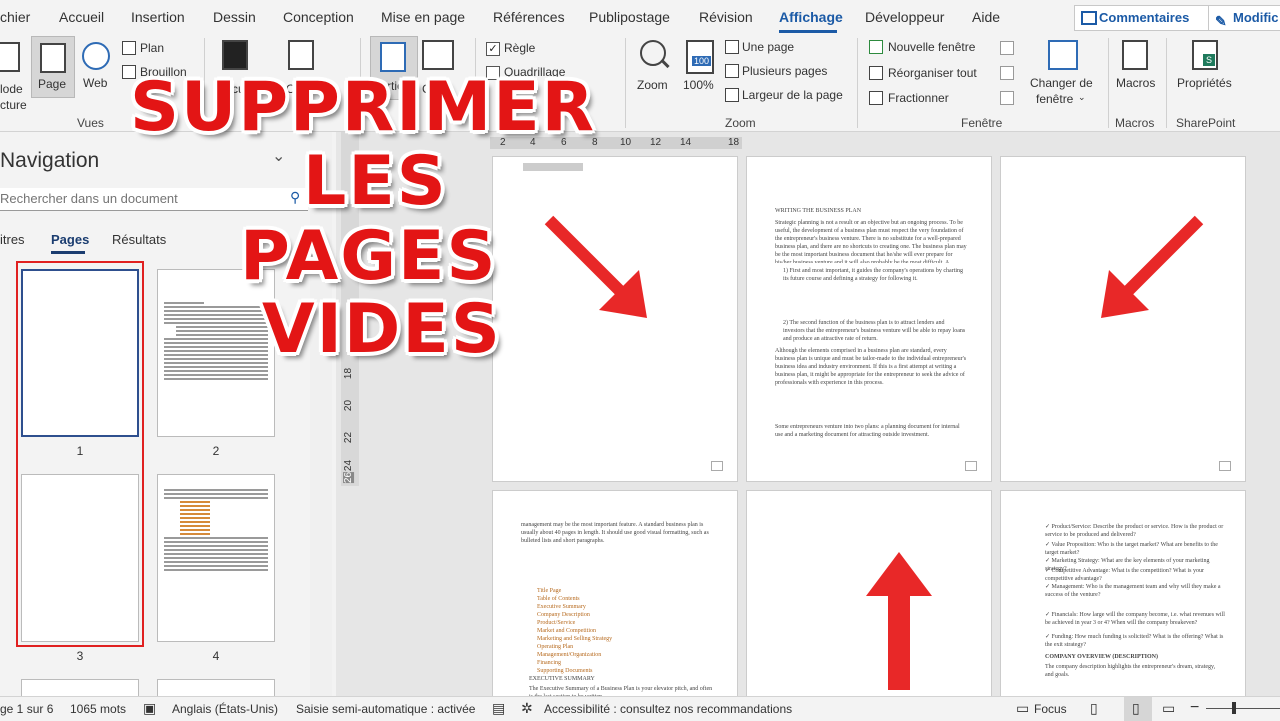  Describe the element at coordinates (235, 55) in the screenshot. I see `focus-icon` at that location.